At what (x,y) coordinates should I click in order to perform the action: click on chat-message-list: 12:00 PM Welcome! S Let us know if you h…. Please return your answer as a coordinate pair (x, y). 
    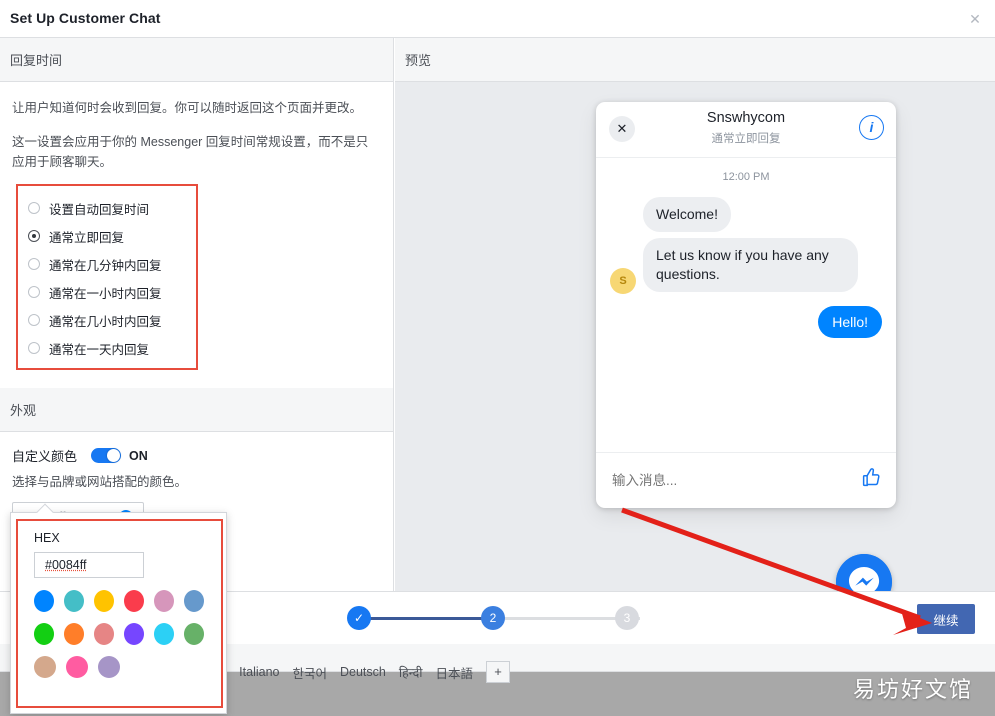
    Looking at the image, I should click on (746, 304).